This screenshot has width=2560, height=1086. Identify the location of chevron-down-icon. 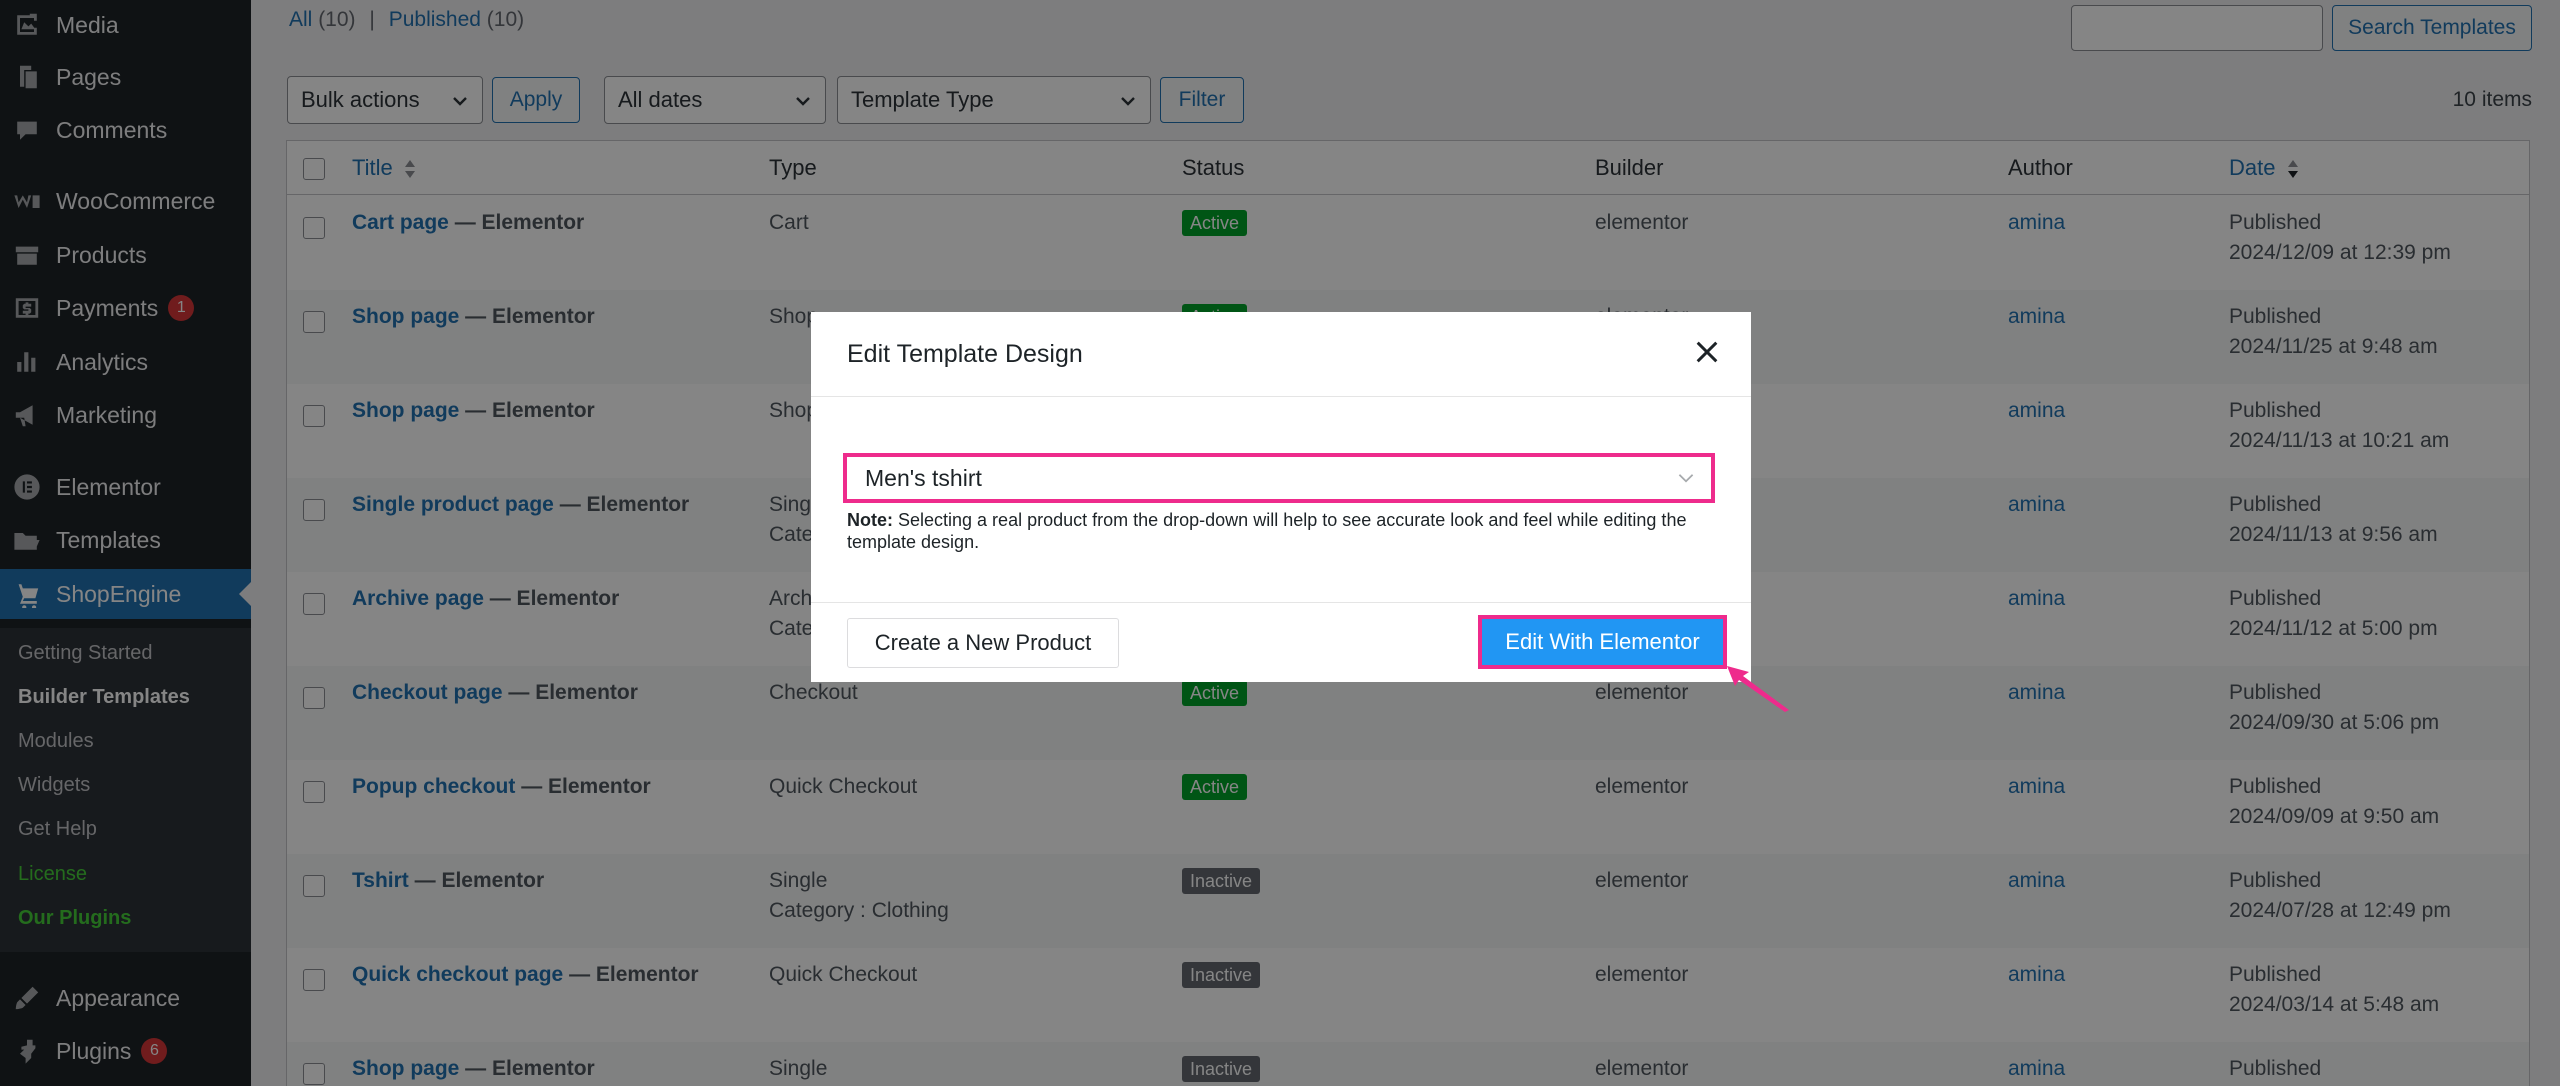
(1686, 478).